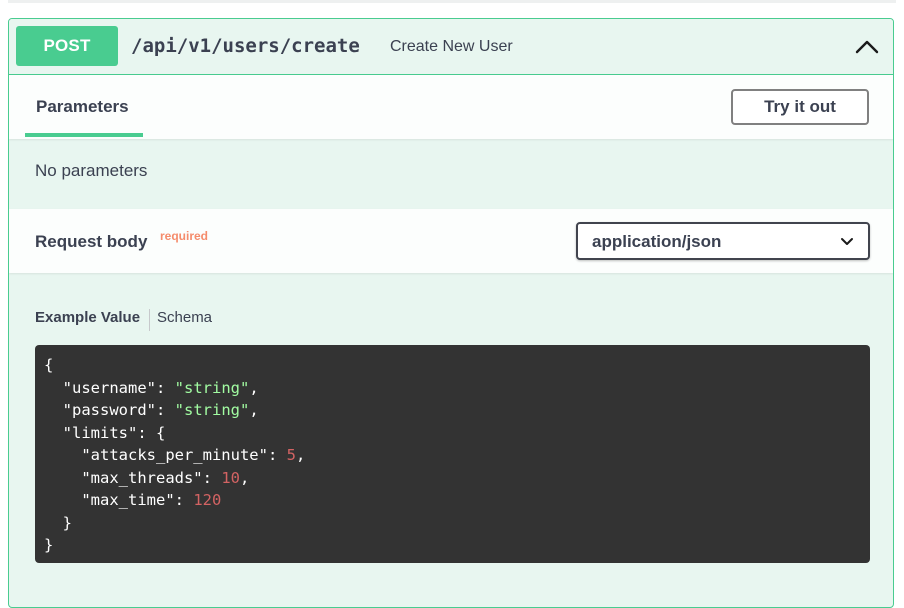 This screenshot has height=608, width=904. What do you see at coordinates (128, 500) in the screenshot?
I see `code-token: "max_time"` at bounding box center [128, 500].